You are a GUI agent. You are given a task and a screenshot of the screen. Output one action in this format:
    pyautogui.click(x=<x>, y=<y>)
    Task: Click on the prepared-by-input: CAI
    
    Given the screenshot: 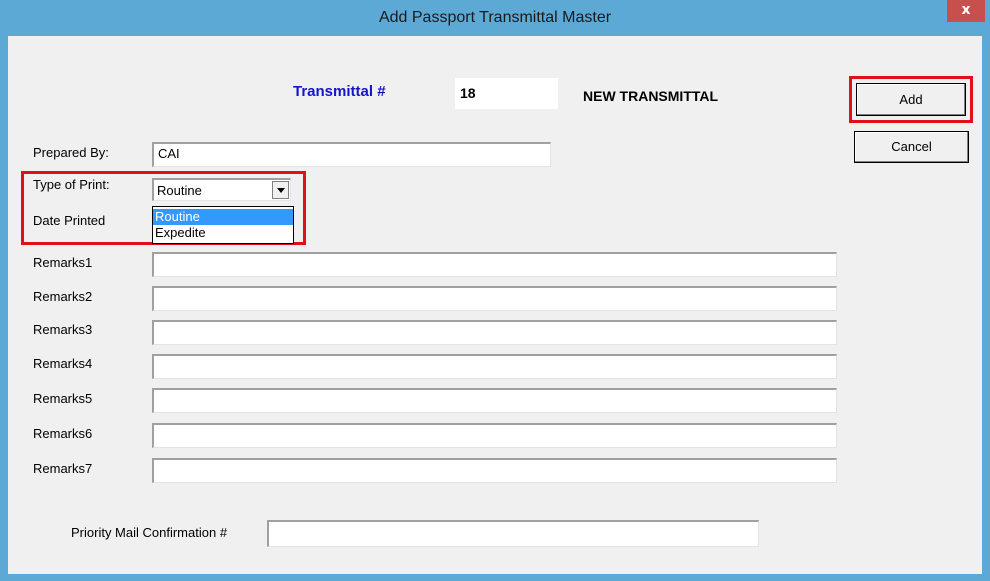 What is the action you would take?
    pyautogui.click(x=351, y=154)
    